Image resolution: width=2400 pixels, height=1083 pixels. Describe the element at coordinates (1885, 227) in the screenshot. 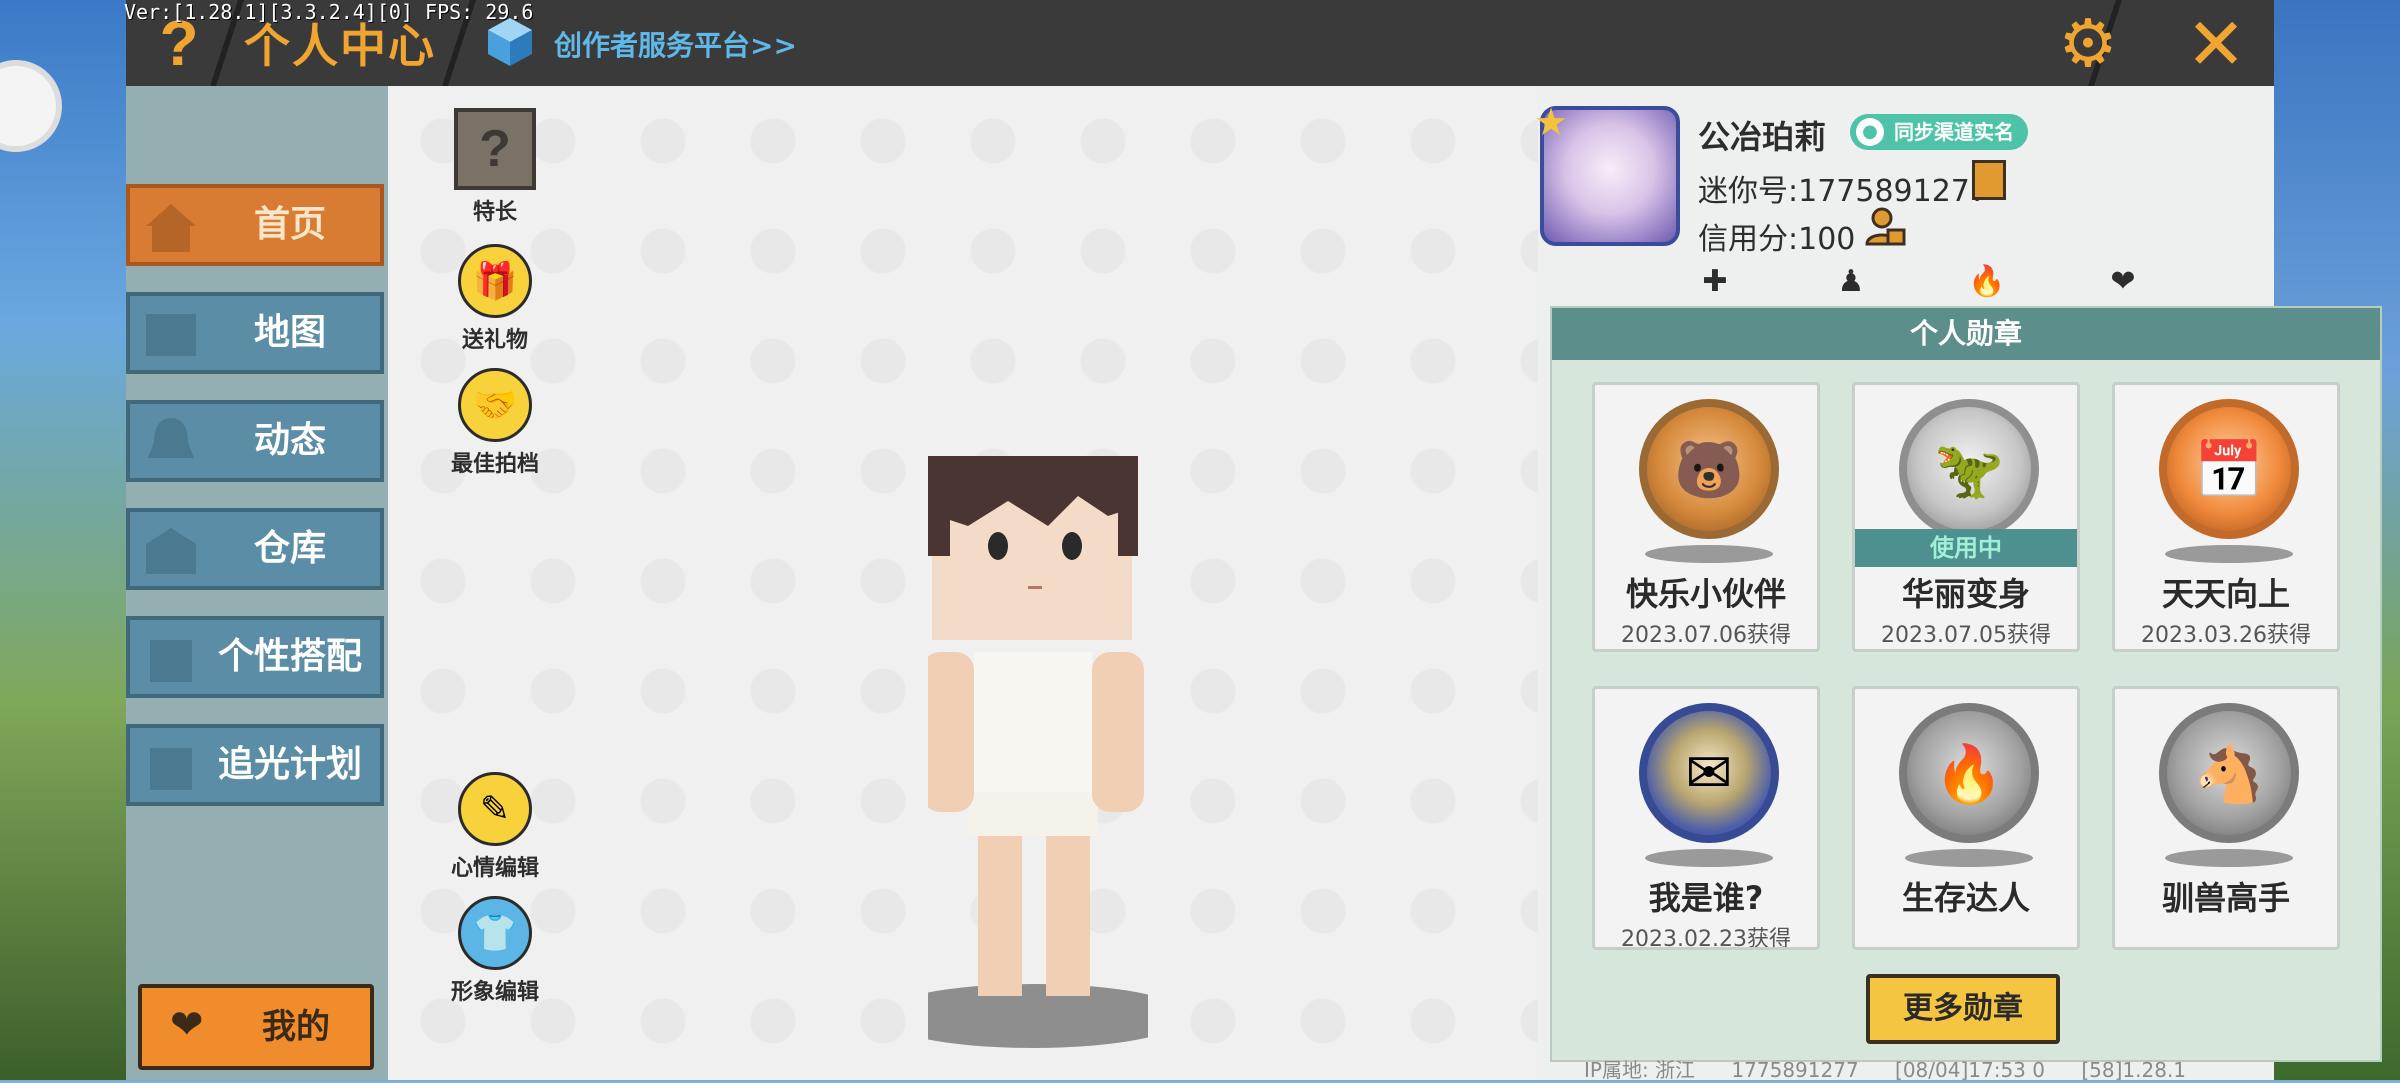

I see `credit-info-icon` at that location.